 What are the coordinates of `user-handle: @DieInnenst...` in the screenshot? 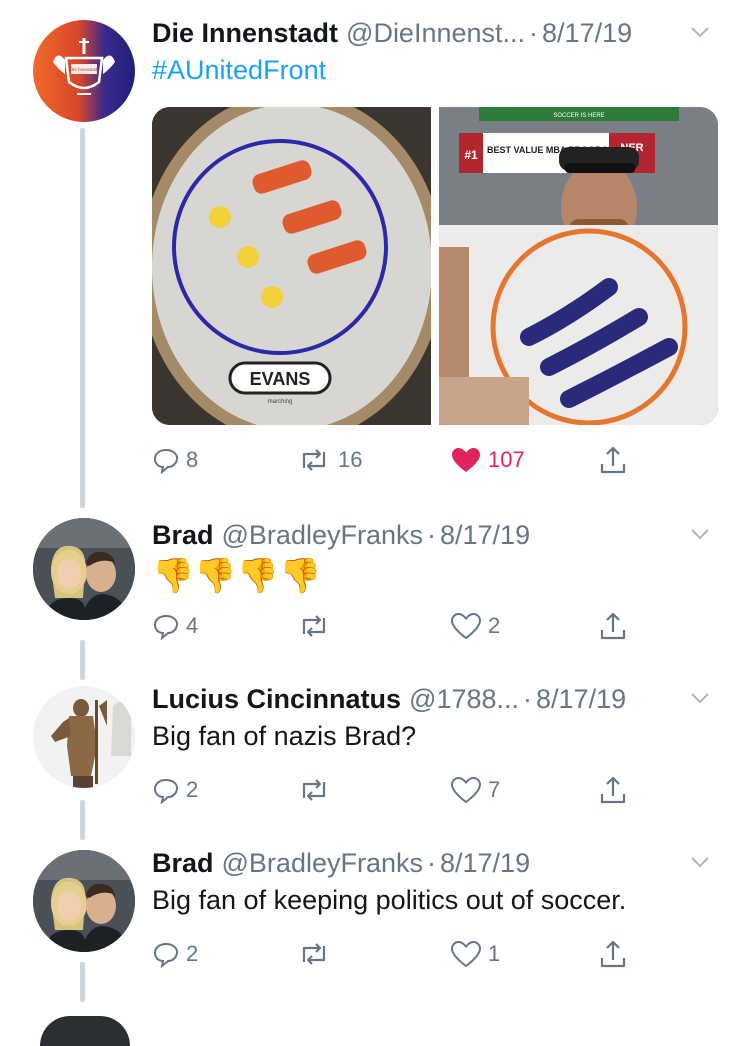 It's located at (435, 33).